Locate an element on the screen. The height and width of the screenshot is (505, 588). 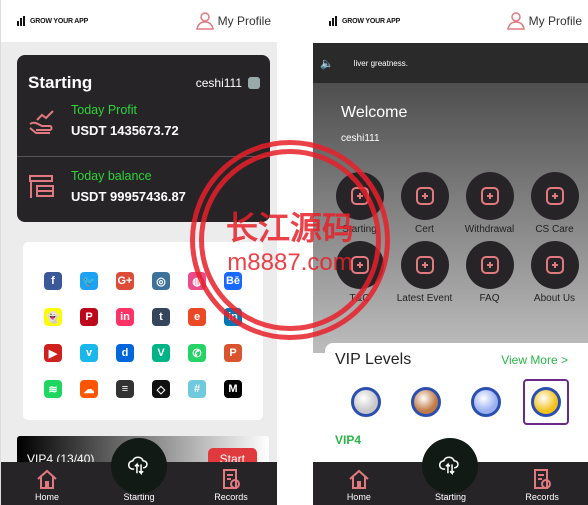
social-link: ≡ is located at coordinates (125, 389).